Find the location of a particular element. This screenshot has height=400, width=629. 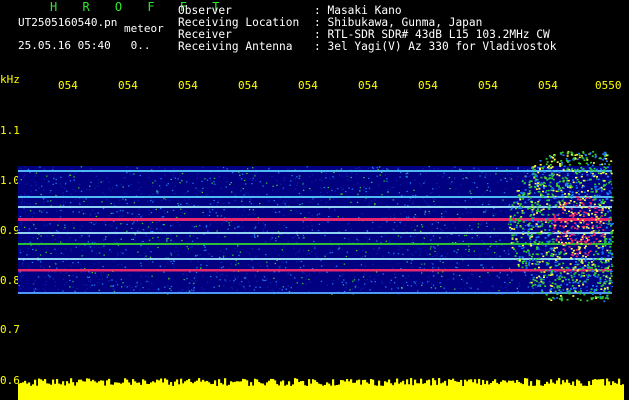

datetime-label: 25.05.16 05:40 0.. is located at coordinates (84, 46).